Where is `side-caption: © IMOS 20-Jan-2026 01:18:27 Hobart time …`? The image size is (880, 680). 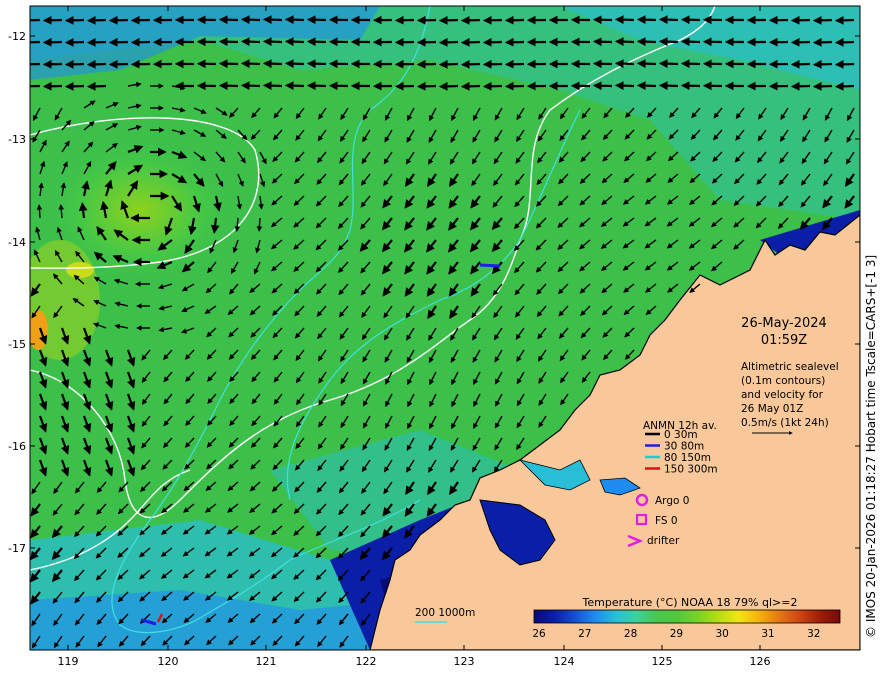
side-caption: © IMOS 20-Jan-2026 01:18:27 Hobart time … is located at coordinates (871, 446).